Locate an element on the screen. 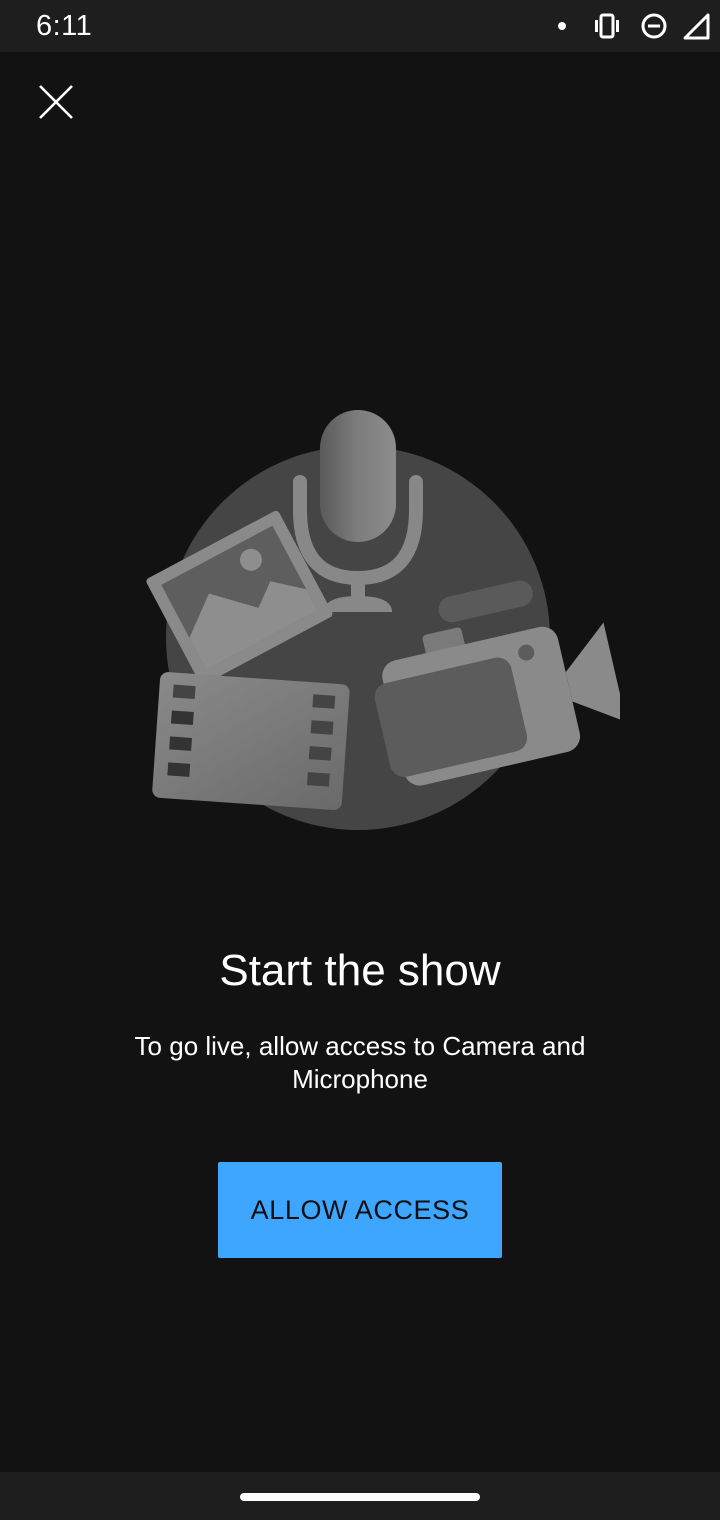 The height and width of the screenshot is (1520, 720). cellular-signal-icon is located at coordinates (696, 26).